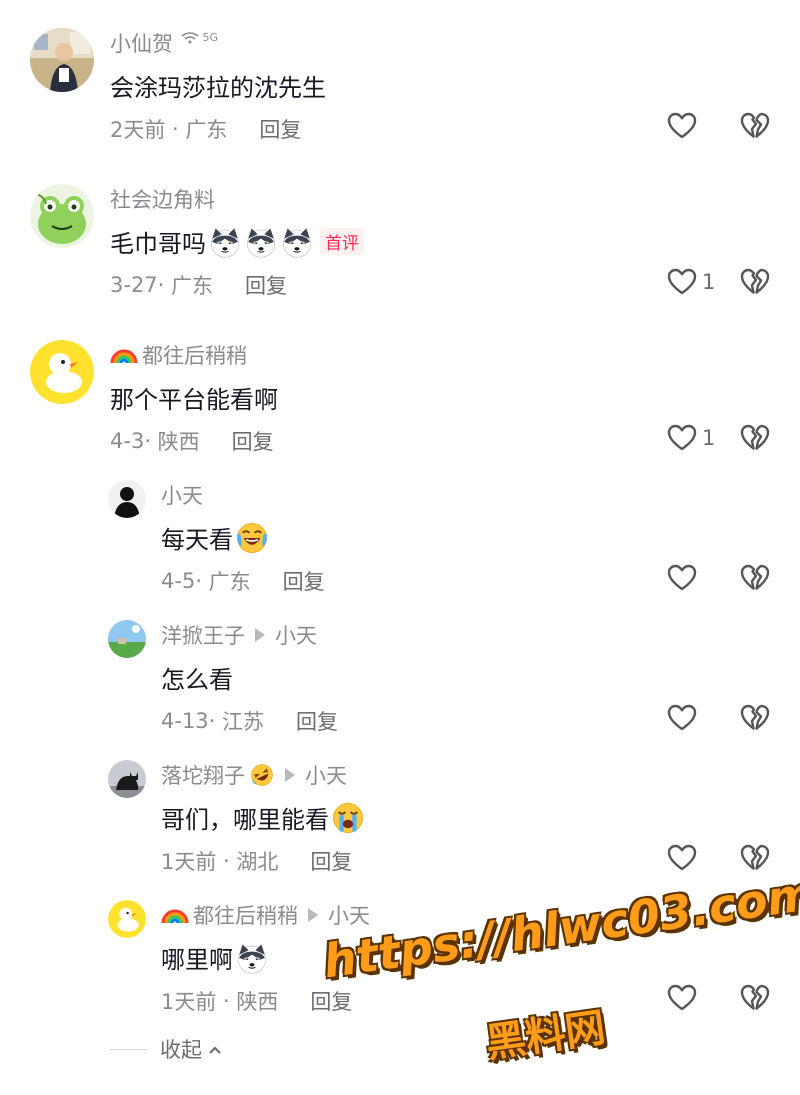  What do you see at coordinates (192, 441) in the screenshot?
I see `comment-meta: 4-3 · 陕西 回复` at bounding box center [192, 441].